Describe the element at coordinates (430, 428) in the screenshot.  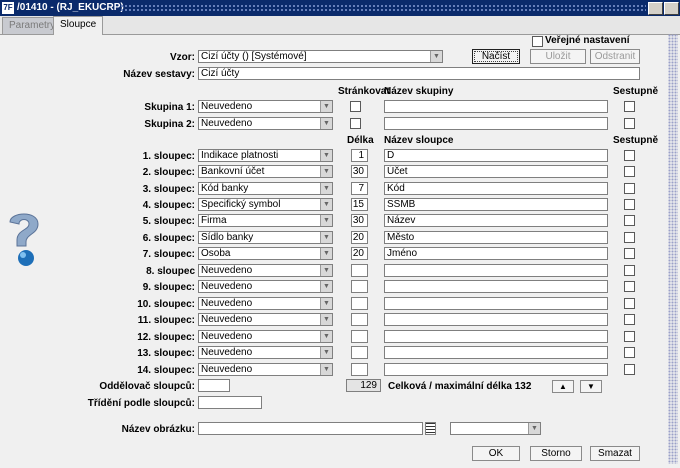
I see `list-icon` at that location.